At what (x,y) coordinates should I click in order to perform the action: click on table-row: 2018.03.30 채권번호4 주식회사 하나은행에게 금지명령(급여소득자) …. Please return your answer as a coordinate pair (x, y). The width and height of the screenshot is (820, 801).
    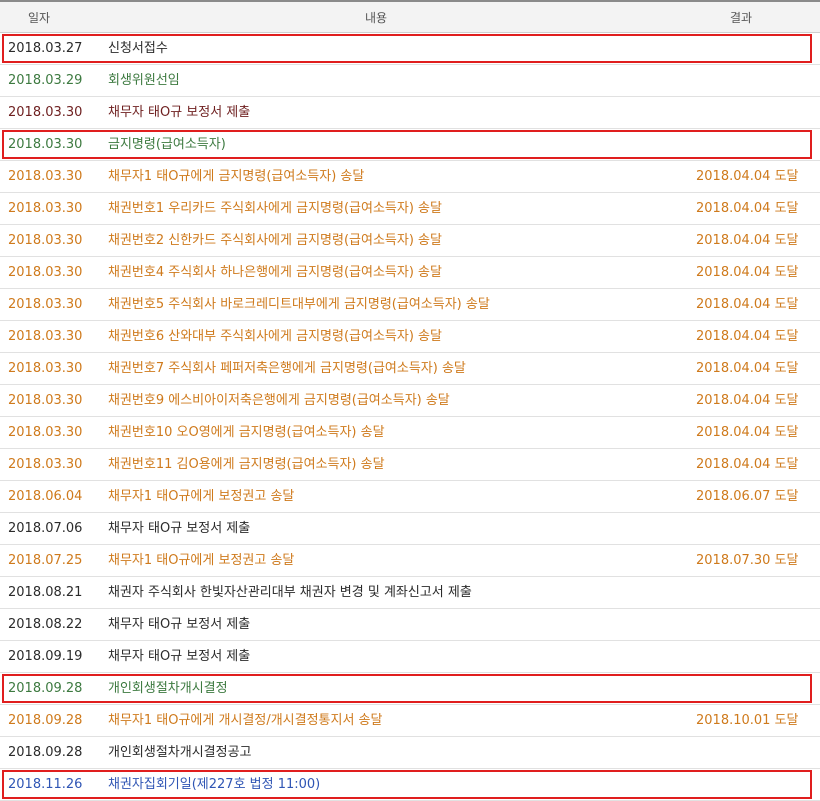
    Looking at the image, I should click on (410, 273).